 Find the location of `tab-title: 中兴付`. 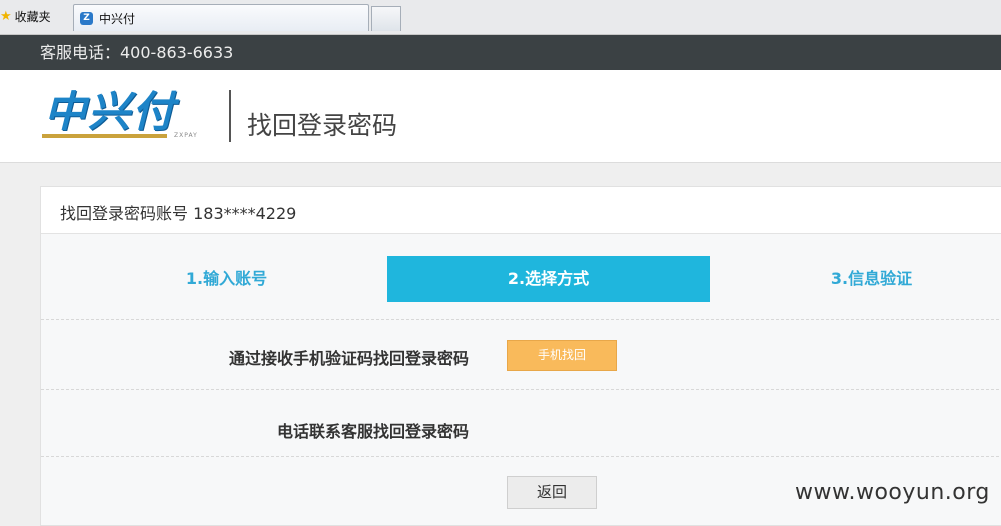

tab-title: 中兴付 is located at coordinates (117, 18).